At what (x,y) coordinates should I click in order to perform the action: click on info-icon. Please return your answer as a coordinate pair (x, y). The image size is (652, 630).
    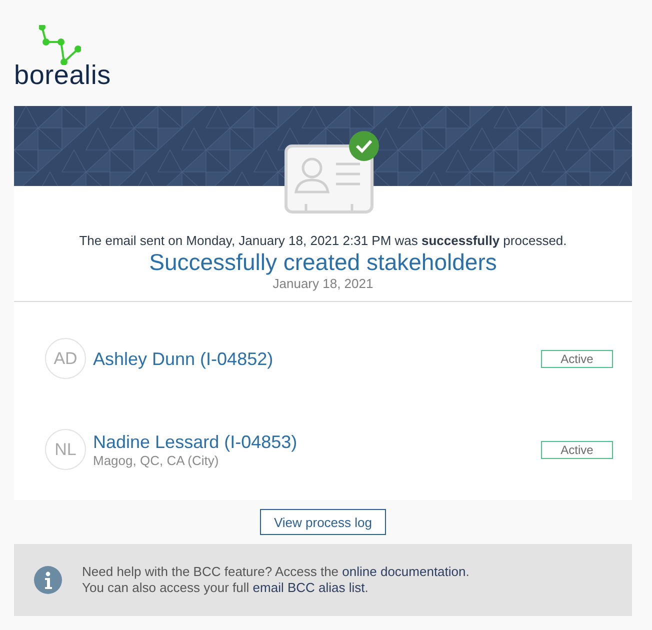
    Looking at the image, I should click on (48, 580).